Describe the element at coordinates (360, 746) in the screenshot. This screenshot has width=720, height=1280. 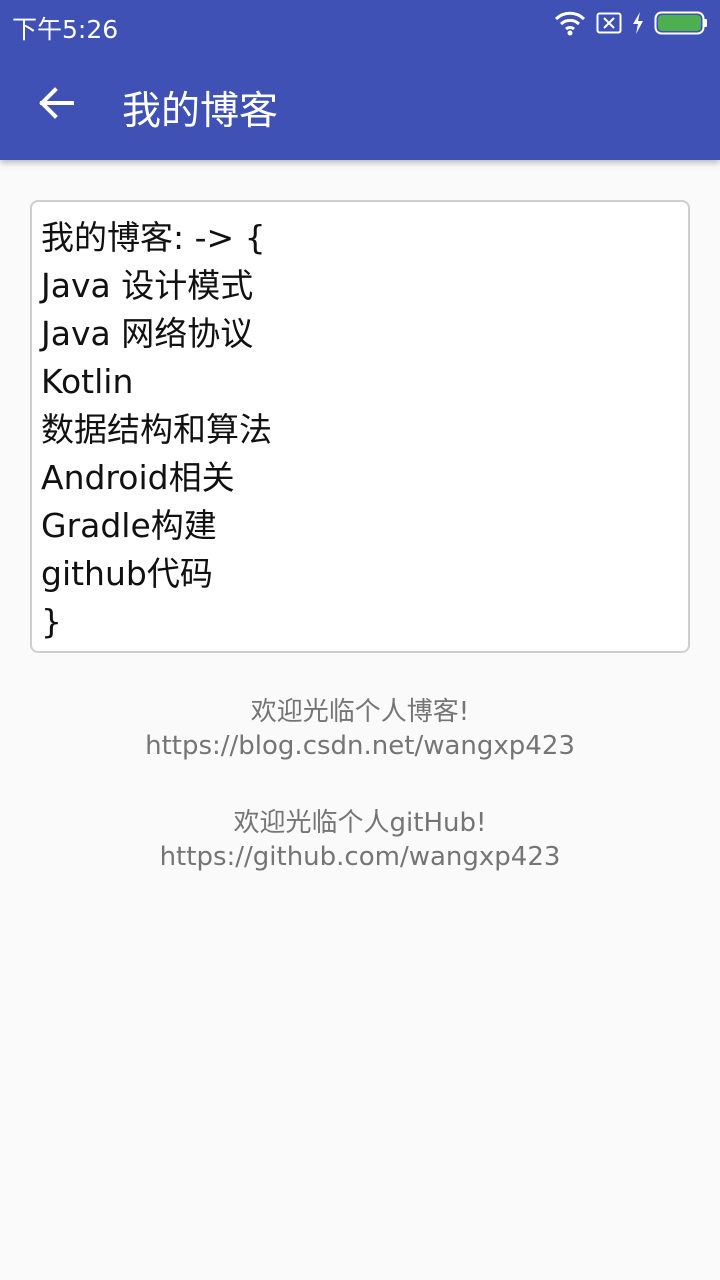
I see `blog-url-link: https://blog.csdn.net/wangxp423` at that location.